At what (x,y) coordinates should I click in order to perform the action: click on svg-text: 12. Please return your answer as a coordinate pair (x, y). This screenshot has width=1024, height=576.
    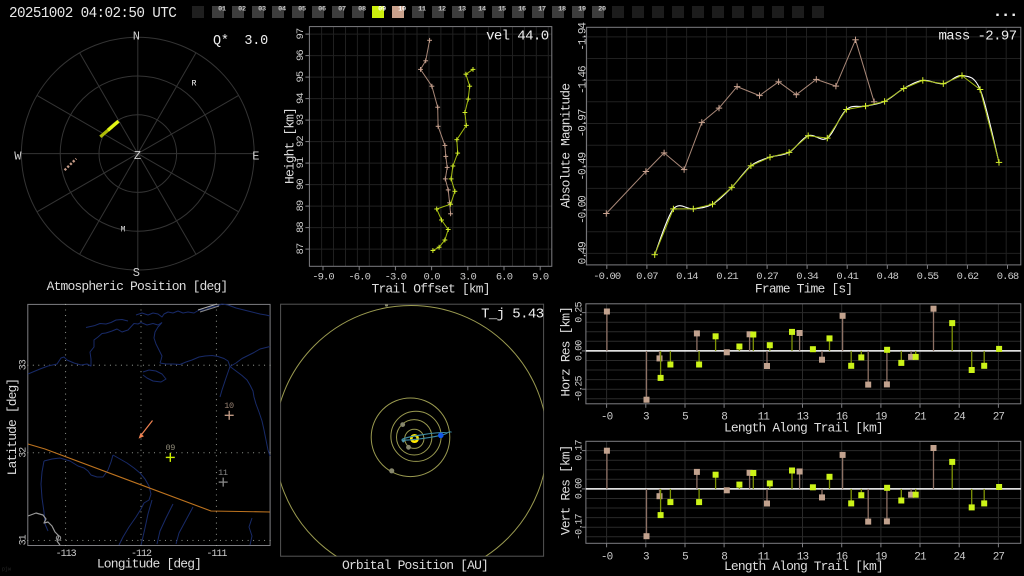
    Looking at the image, I should click on (442, 10).